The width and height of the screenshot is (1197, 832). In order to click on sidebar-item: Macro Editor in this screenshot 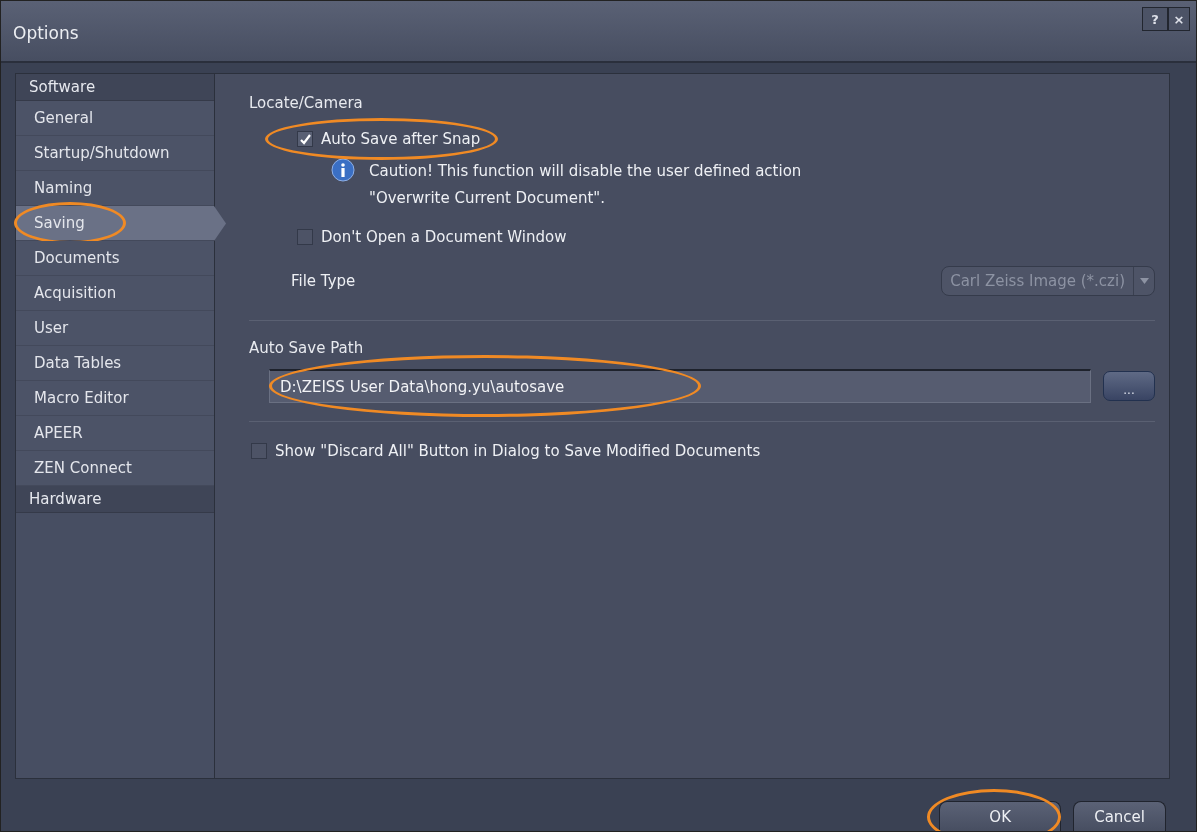, I will do `click(115, 398)`.